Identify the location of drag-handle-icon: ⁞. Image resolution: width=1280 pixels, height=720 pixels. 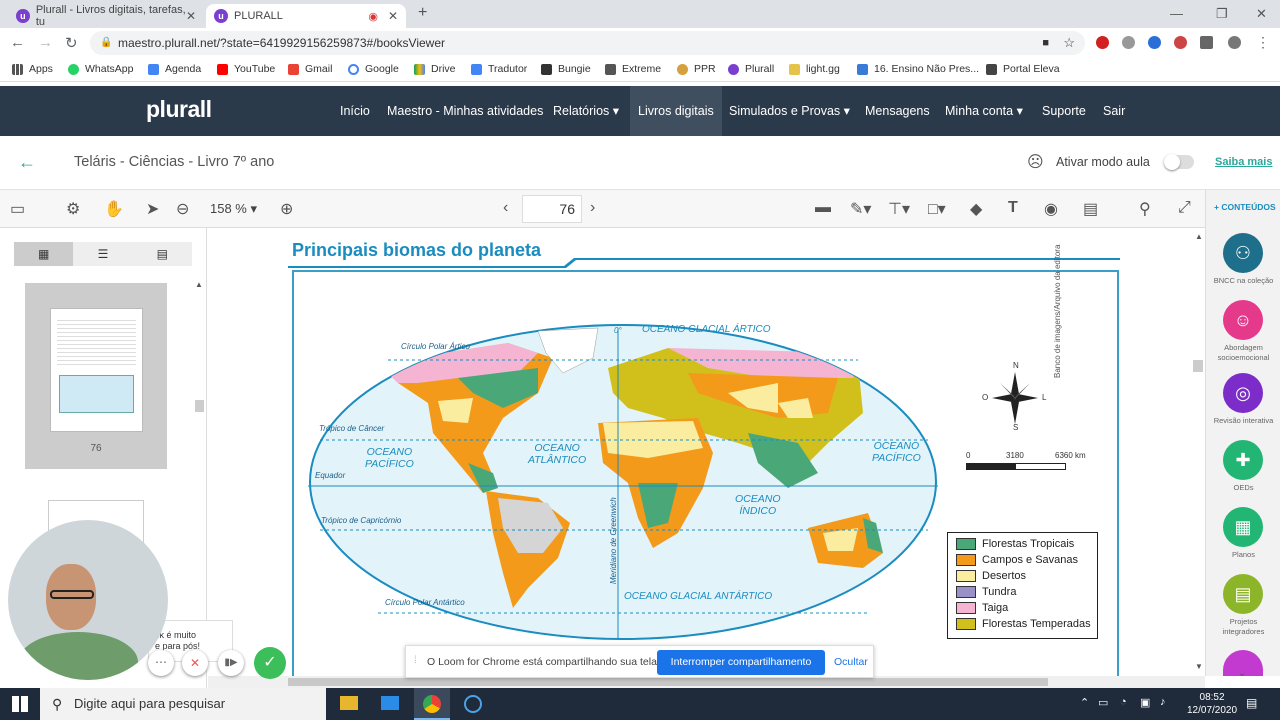
(415, 660).